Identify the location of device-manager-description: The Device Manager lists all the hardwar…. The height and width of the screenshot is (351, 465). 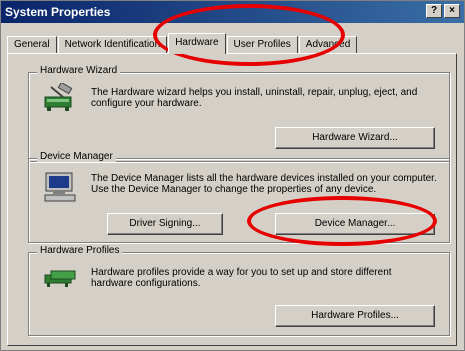
(264, 184).